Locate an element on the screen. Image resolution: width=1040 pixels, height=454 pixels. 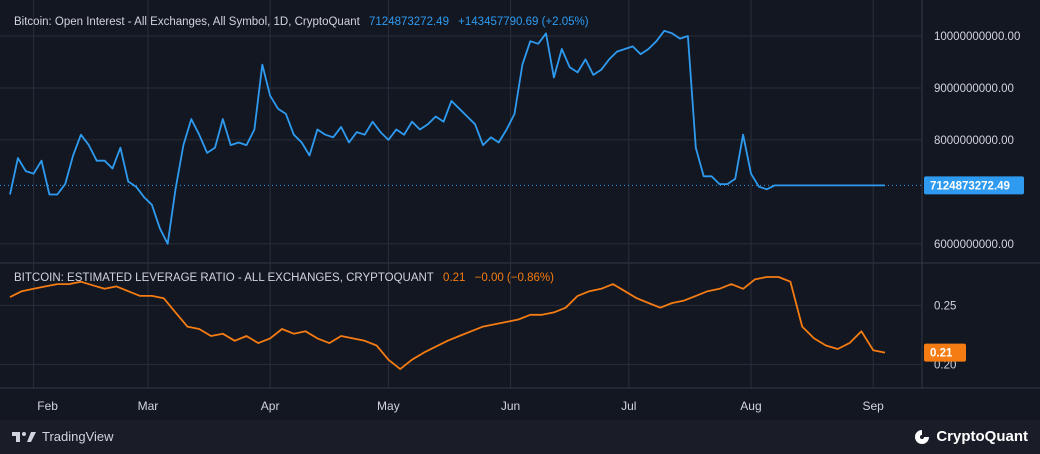
x-tick-label: Mar is located at coordinates (148, 406).